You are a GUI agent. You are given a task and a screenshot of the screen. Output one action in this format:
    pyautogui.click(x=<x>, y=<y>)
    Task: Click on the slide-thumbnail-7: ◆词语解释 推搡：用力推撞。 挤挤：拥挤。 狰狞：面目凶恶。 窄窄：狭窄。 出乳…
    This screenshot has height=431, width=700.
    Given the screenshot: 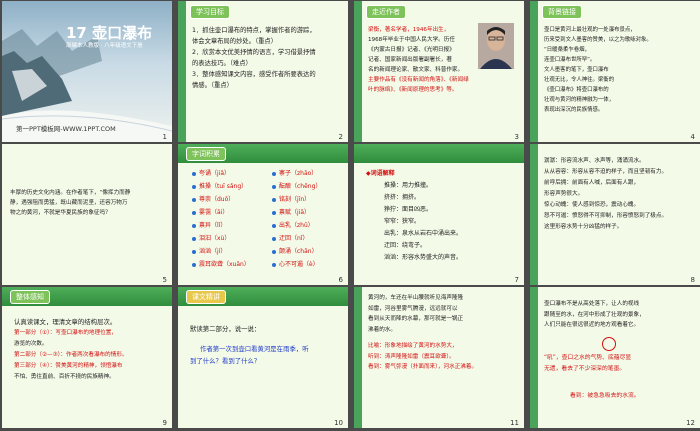 What is the action you would take?
    pyautogui.click(x=439, y=214)
    